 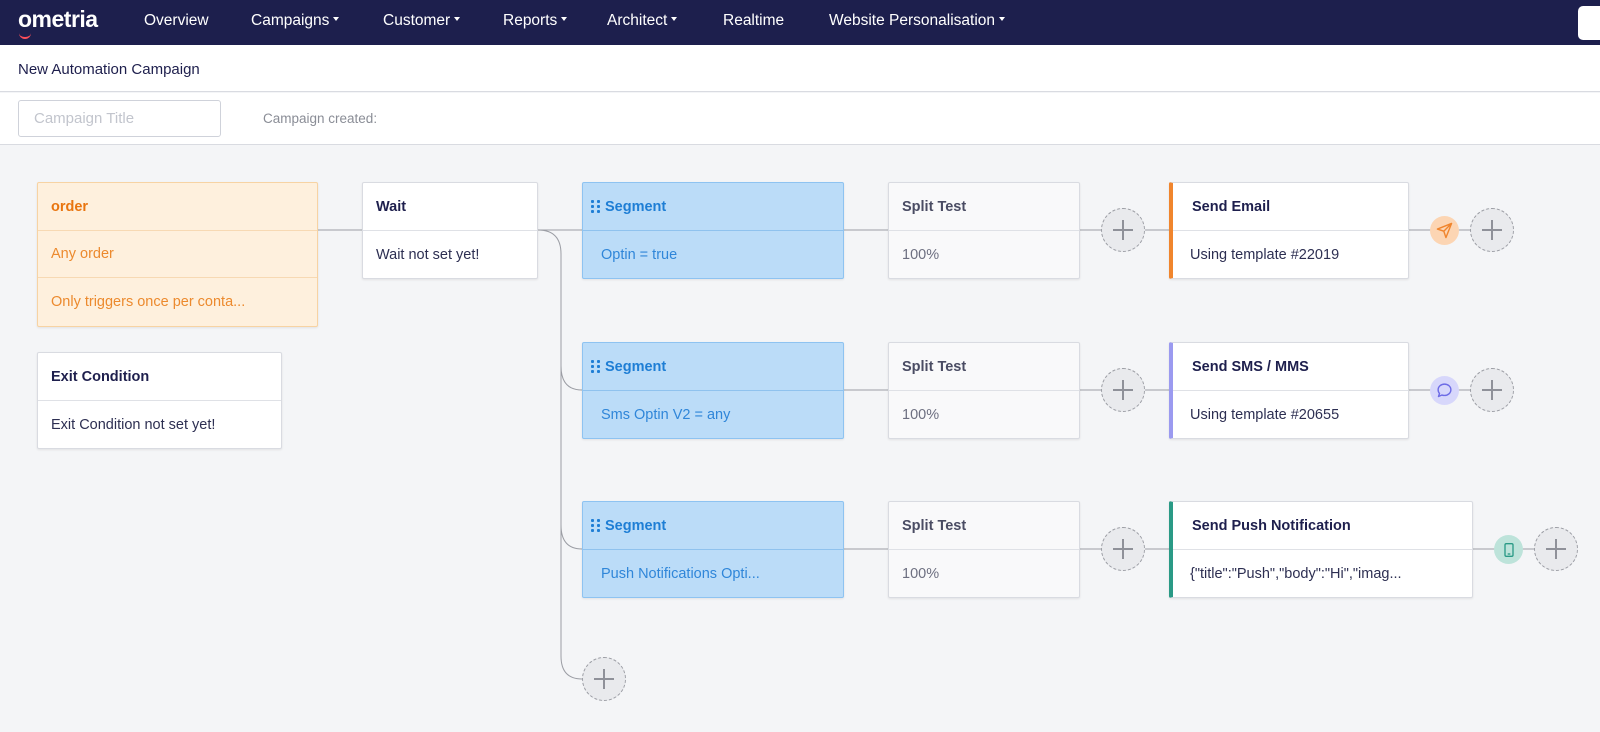 I want to click on add-branch-button, so click(x=604, y=679).